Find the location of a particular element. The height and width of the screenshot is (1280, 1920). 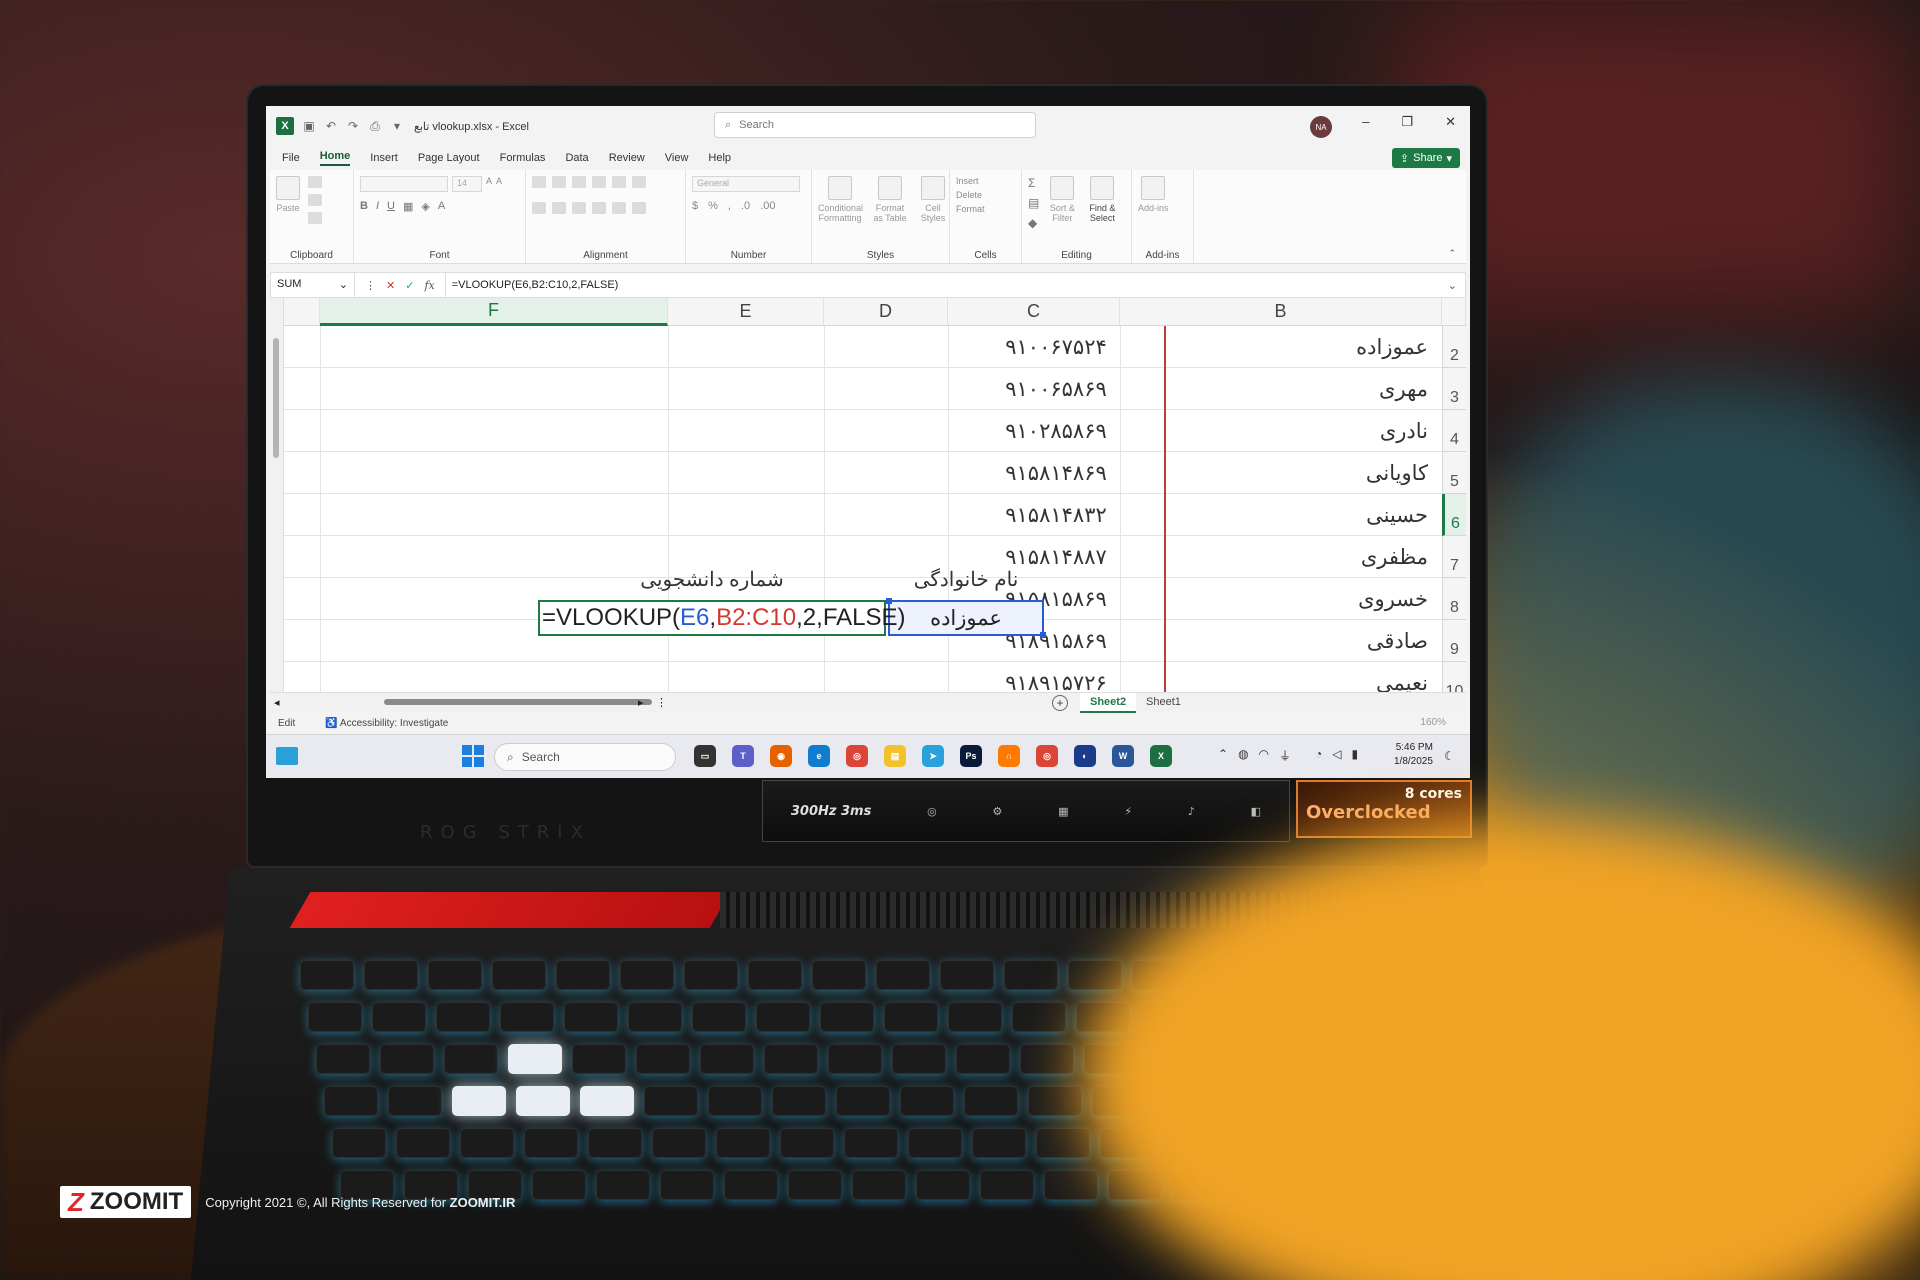

cell-c-phone: ۹۱۰۰۶۵۸۶۹ is located at coordinates (1056, 389).